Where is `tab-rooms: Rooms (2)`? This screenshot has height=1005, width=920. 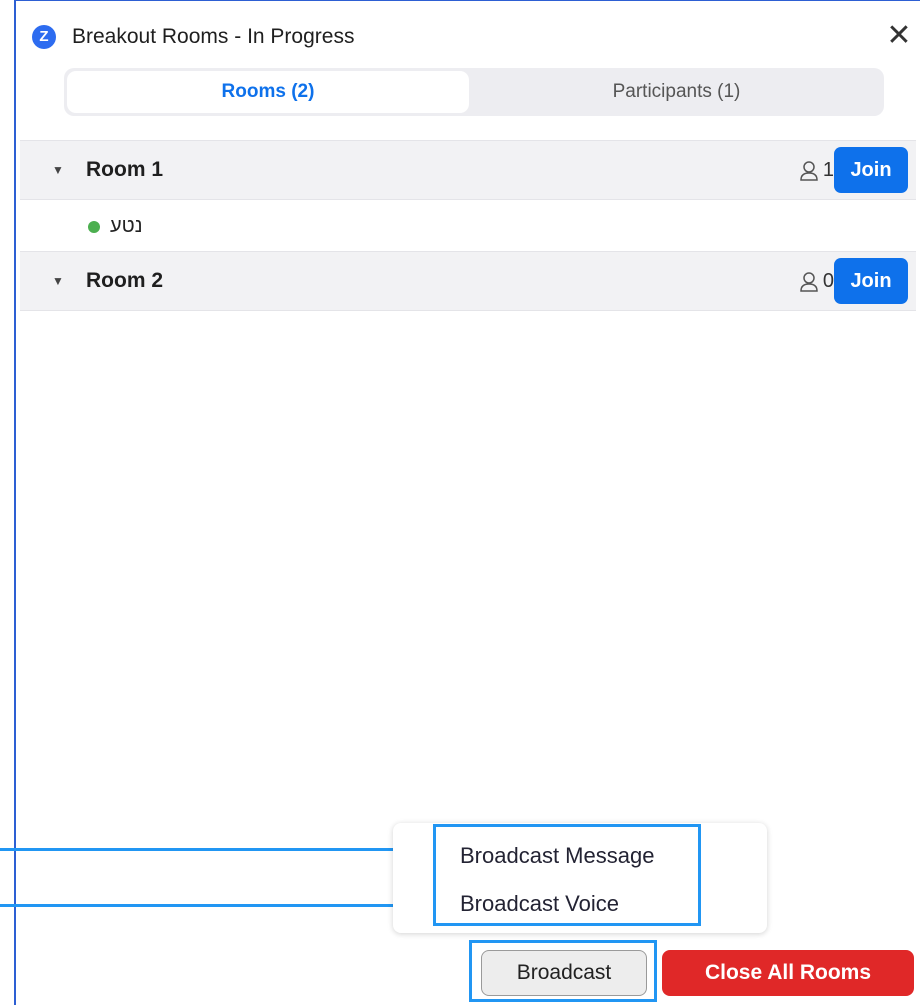
tab-rooms: Rooms (2) is located at coordinates (268, 92).